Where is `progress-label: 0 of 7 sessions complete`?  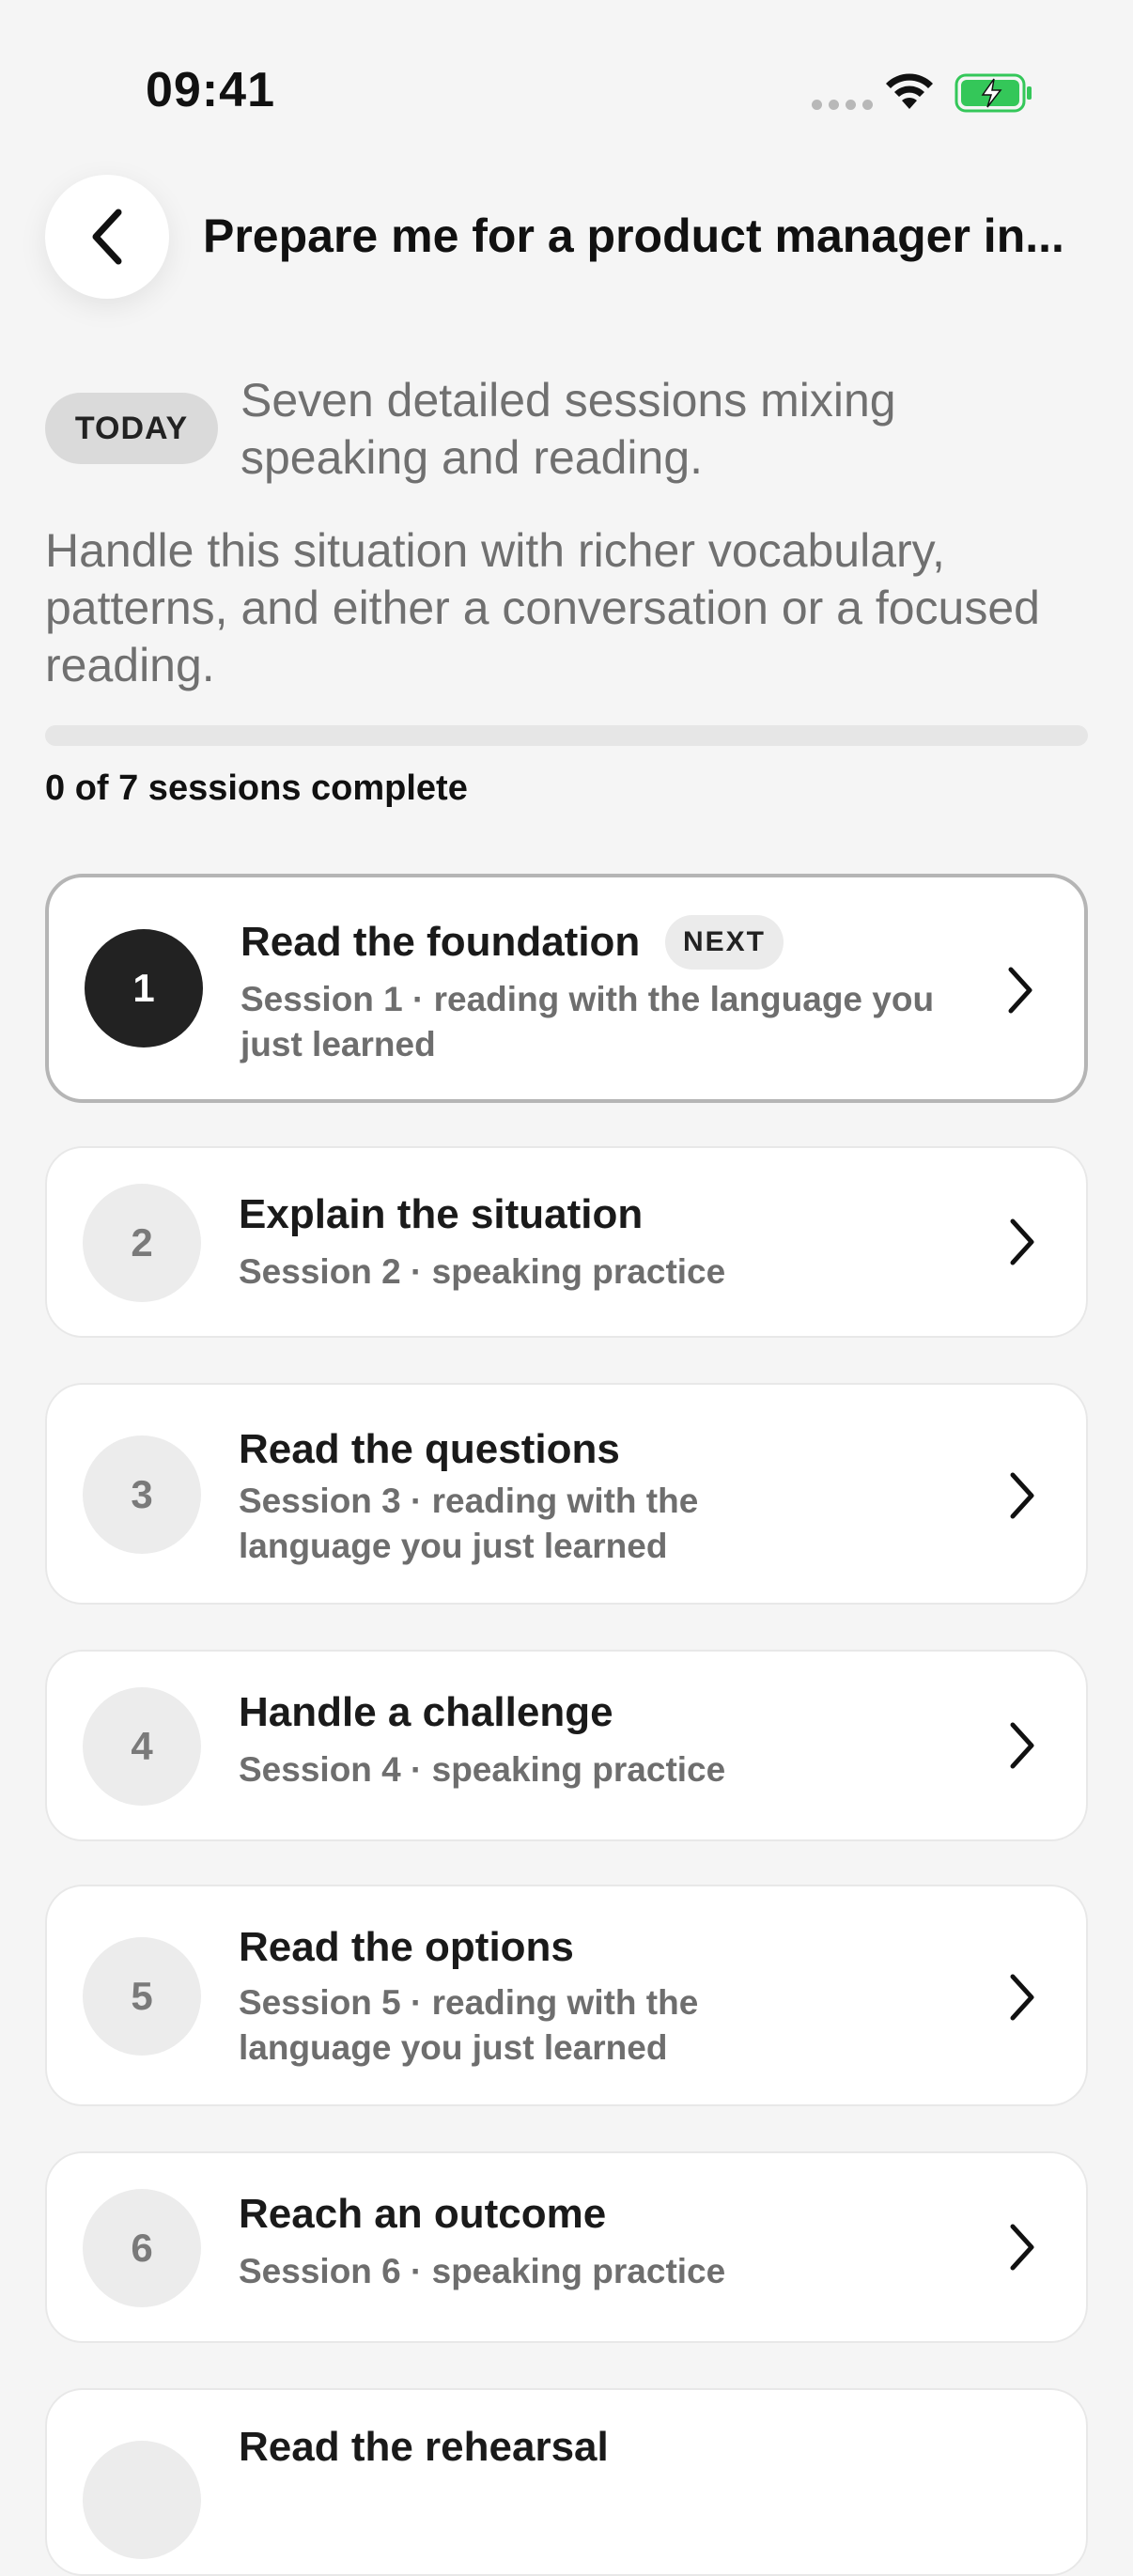
progress-label: 0 of 7 sessions complete is located at coordinates (256, 788).